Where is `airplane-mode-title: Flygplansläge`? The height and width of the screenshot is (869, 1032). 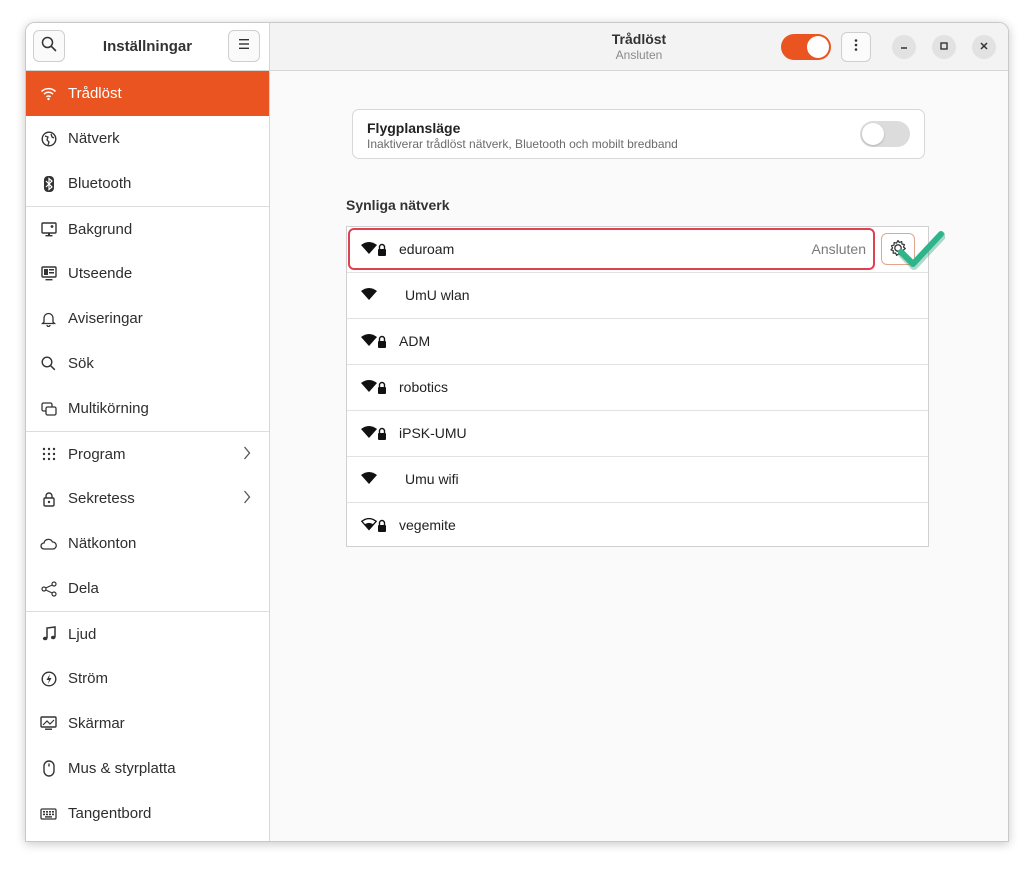
airplane-mode-title: Flygplansläge is located at coordinates (414, 128).